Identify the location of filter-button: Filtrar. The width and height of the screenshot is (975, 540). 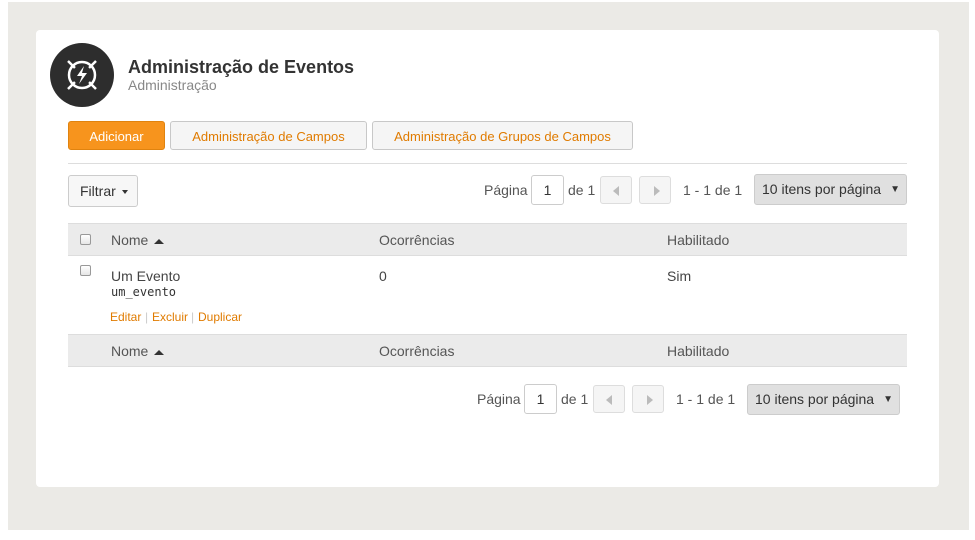
(103, 191).